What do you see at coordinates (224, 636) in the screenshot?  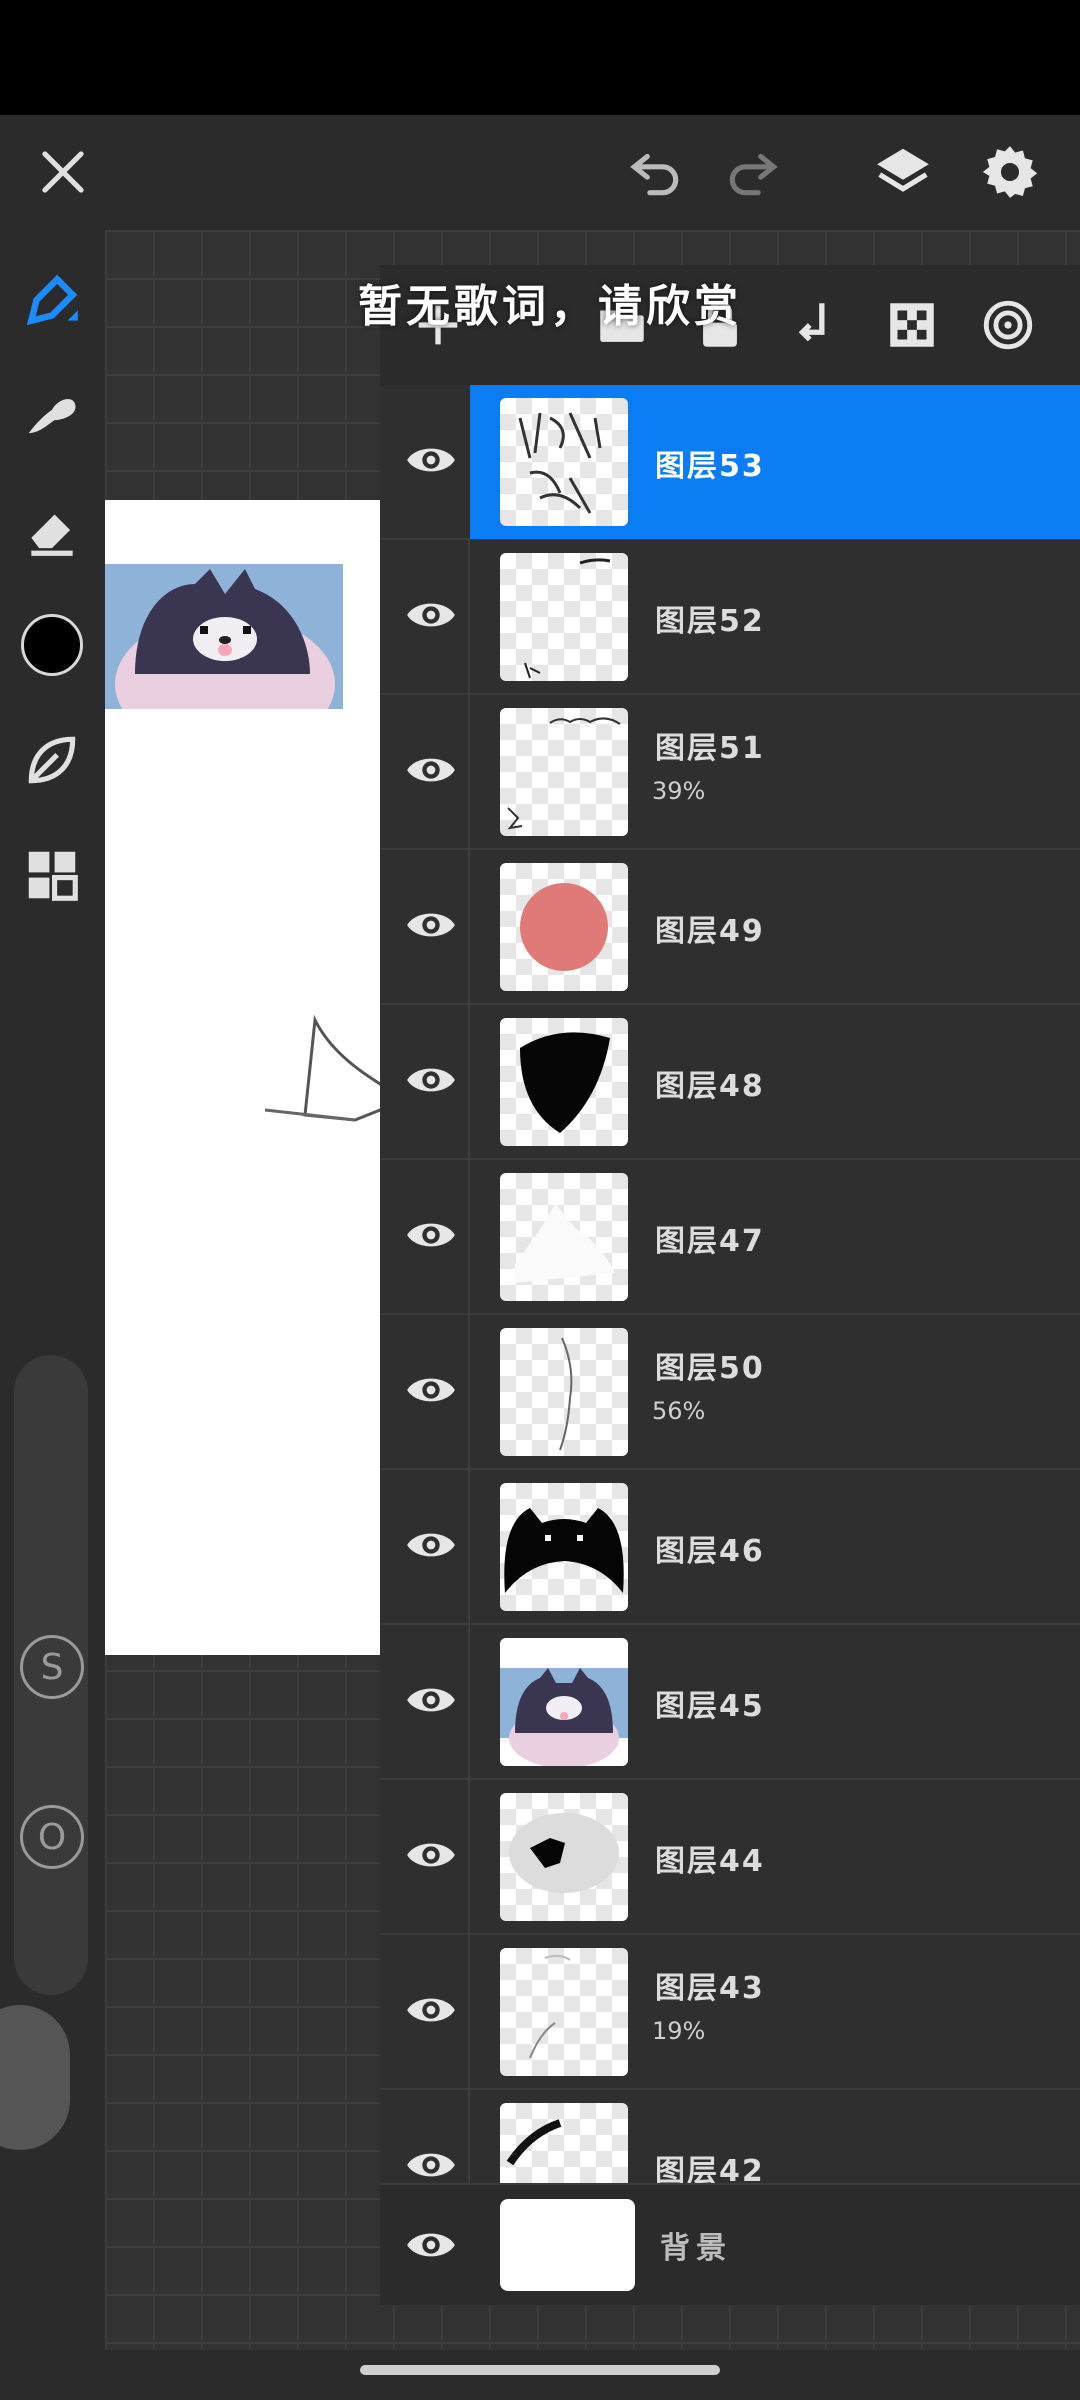 I see `reference-image` at bounding box center [224, 636].